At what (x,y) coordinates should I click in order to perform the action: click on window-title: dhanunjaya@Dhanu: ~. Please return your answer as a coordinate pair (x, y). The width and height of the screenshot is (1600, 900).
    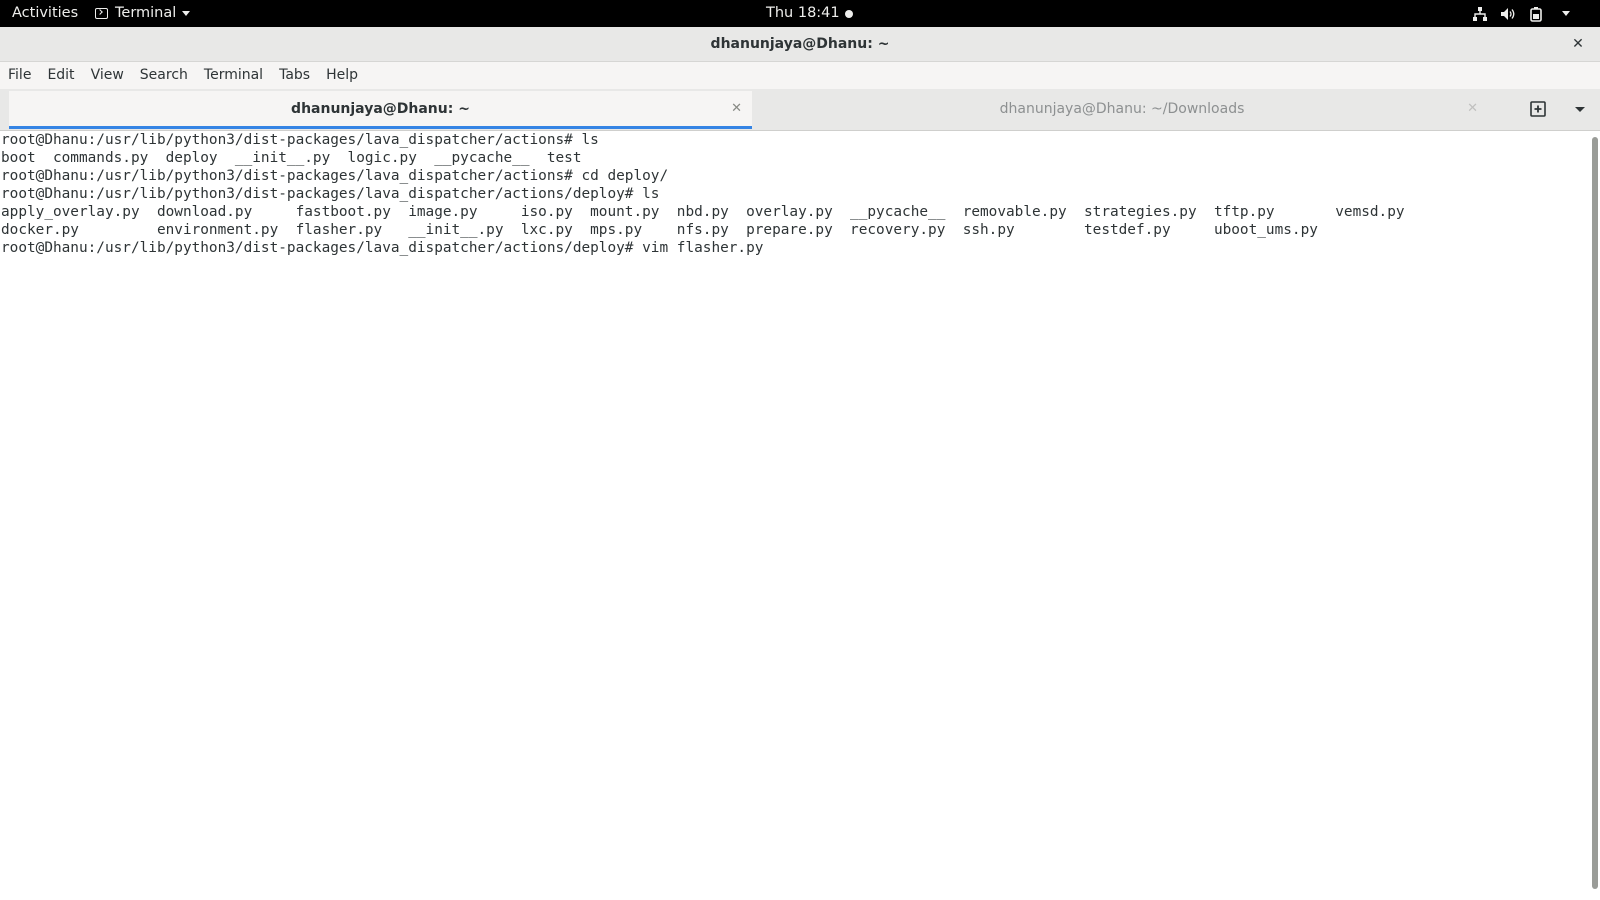
    Looking at the image, I should click on (800, 44).